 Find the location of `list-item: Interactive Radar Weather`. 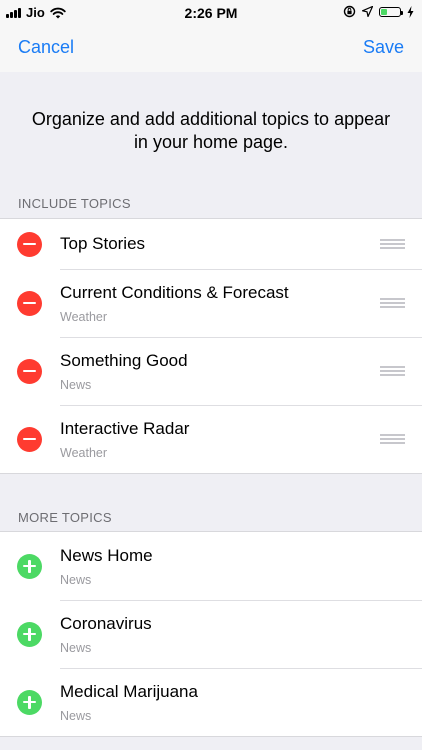

list-item: Interactive Radar Weather is located at coordinates (211, 439).